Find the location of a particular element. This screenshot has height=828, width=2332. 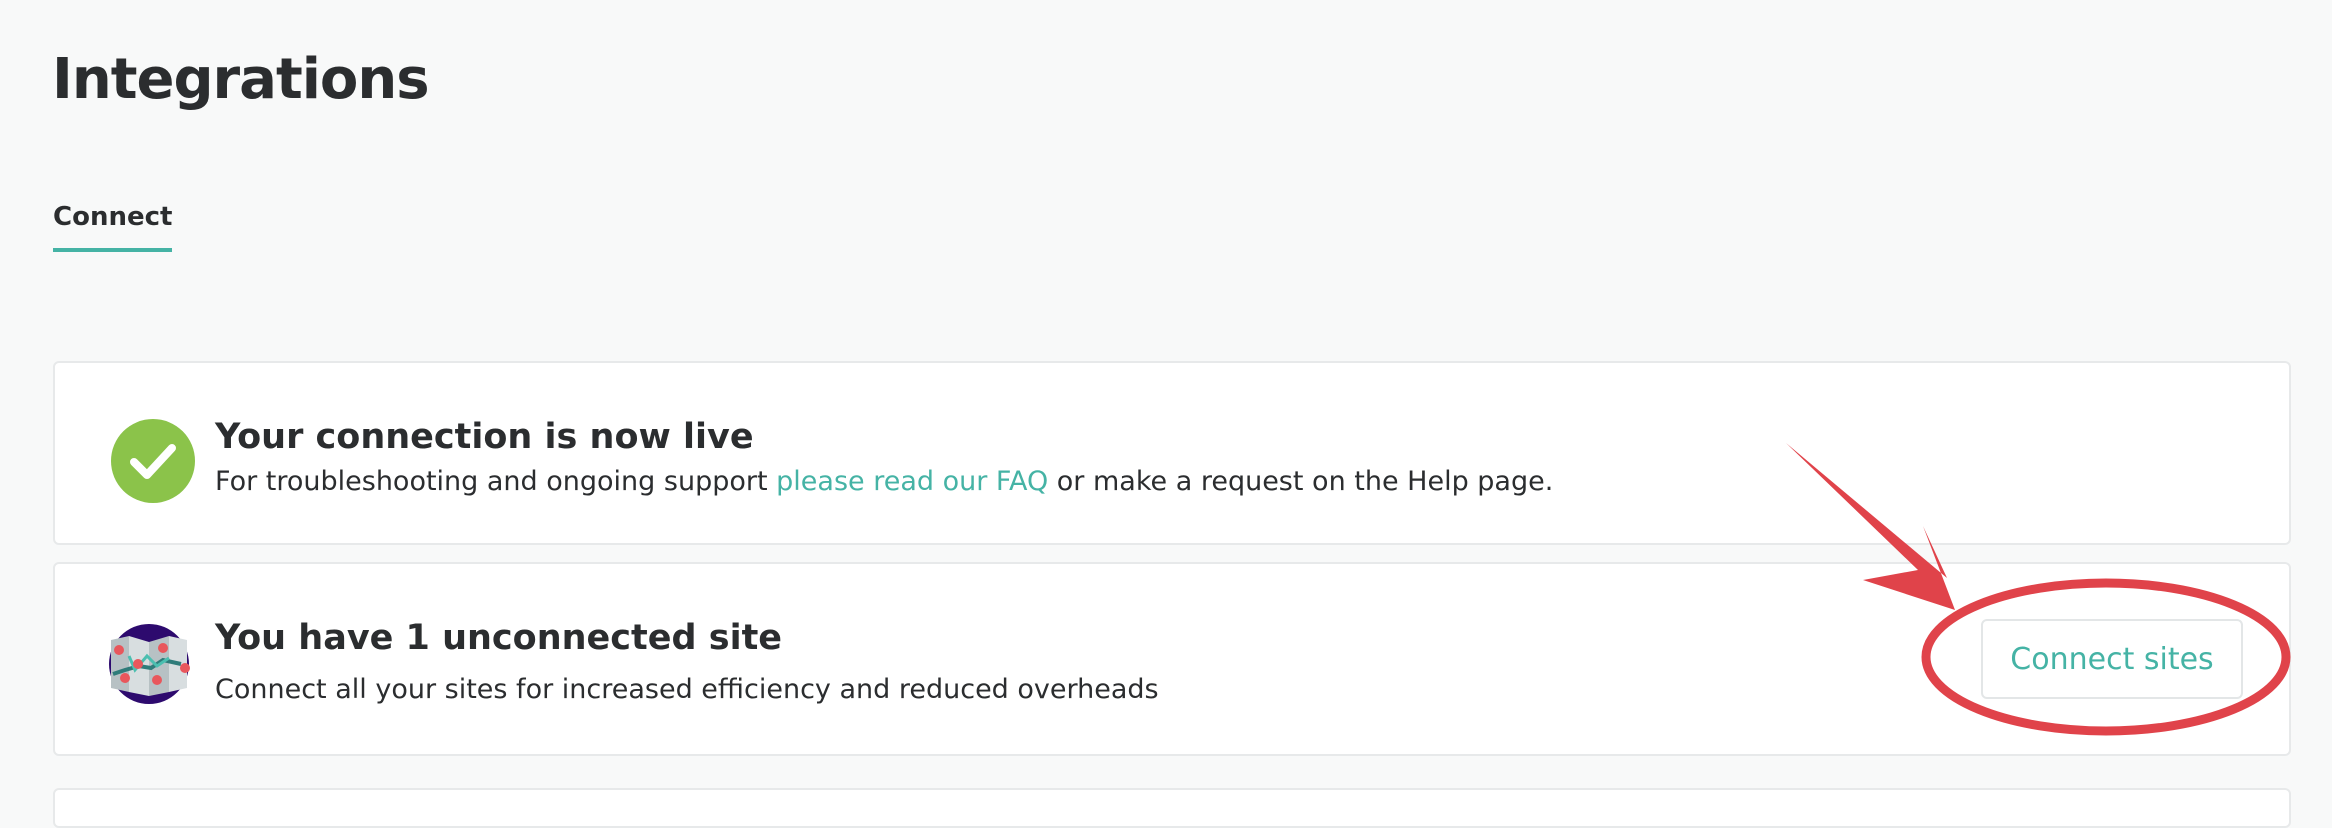

connection-title: Your connection is now live is located at coordinates (484, 437).